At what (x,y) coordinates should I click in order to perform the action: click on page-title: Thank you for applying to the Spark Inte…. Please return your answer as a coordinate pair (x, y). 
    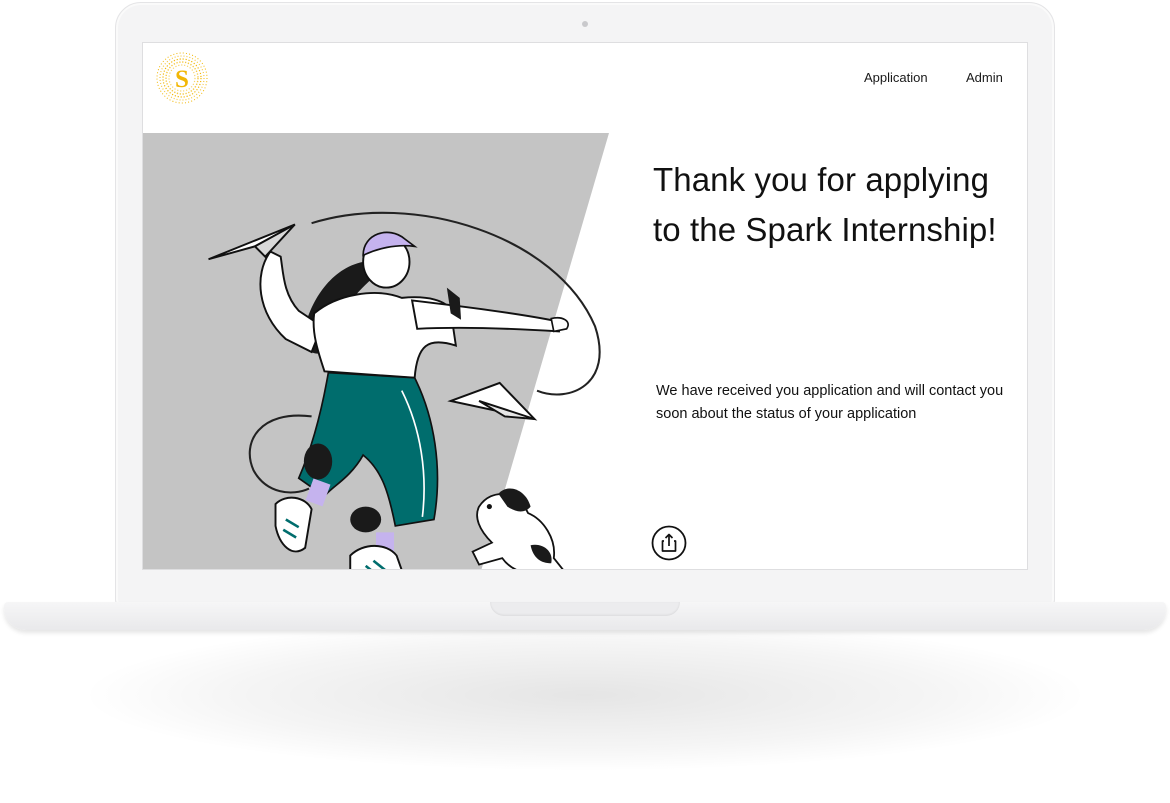
    Looking at the image, I should click on (825, 204).